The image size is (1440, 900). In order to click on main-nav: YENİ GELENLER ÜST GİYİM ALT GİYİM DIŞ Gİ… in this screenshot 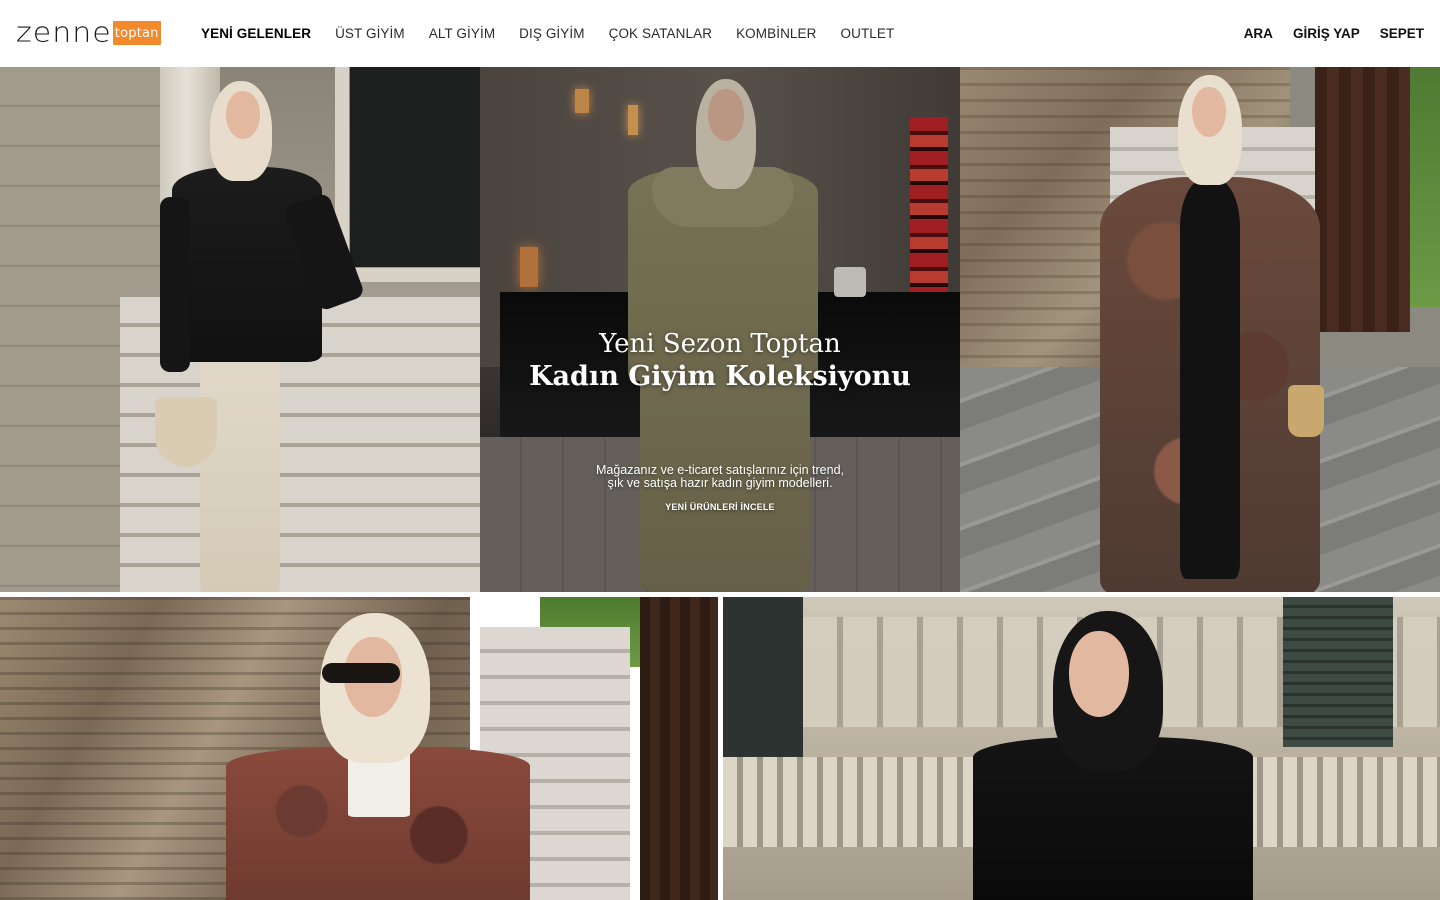, I will do `click(559, 33)`.